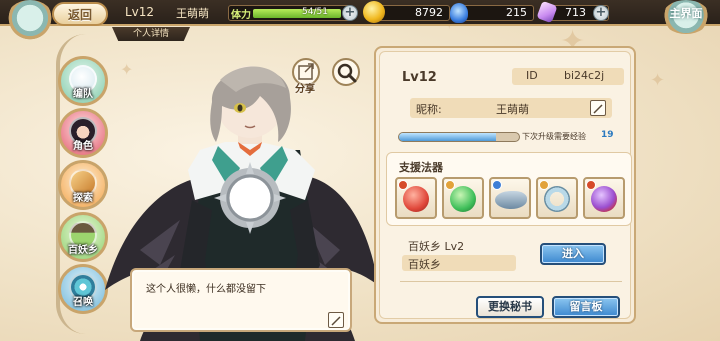 The width and height of the screenshot is (720, 341). I want to click on back-button: 返回, so click(80, 14).